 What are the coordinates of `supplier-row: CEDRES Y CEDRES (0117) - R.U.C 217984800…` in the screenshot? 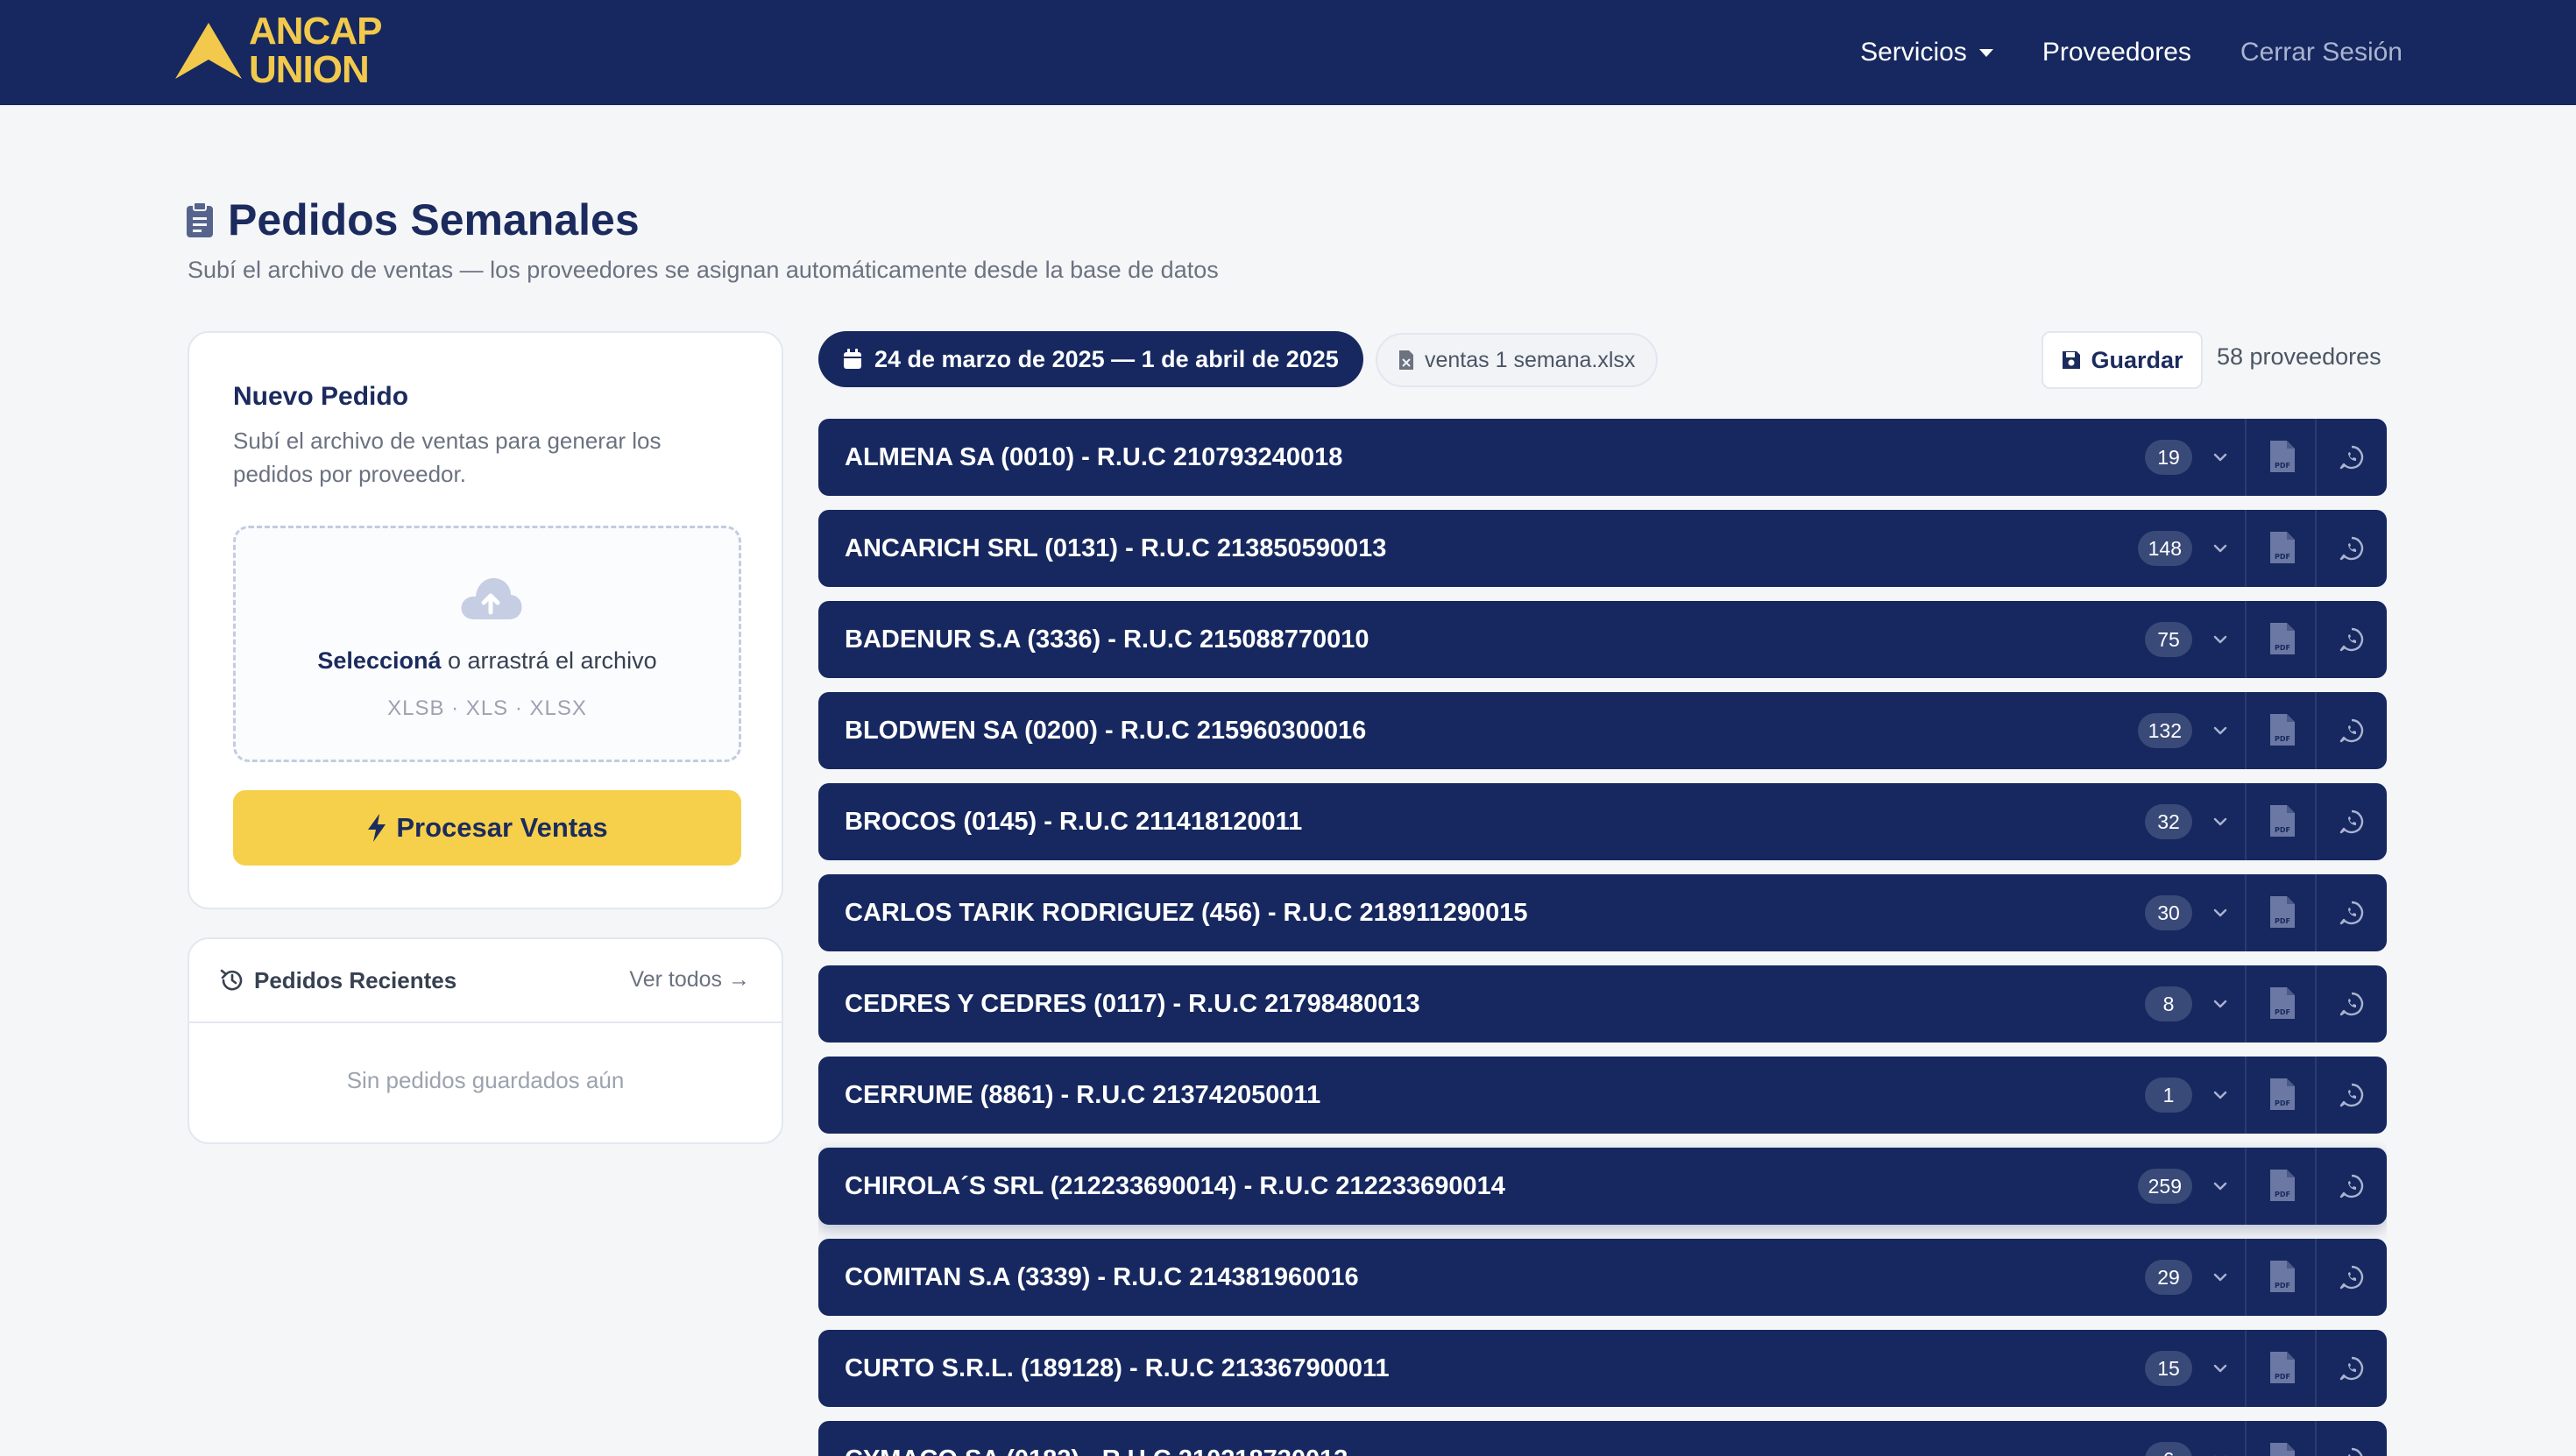 It's located at (1602, 1004).